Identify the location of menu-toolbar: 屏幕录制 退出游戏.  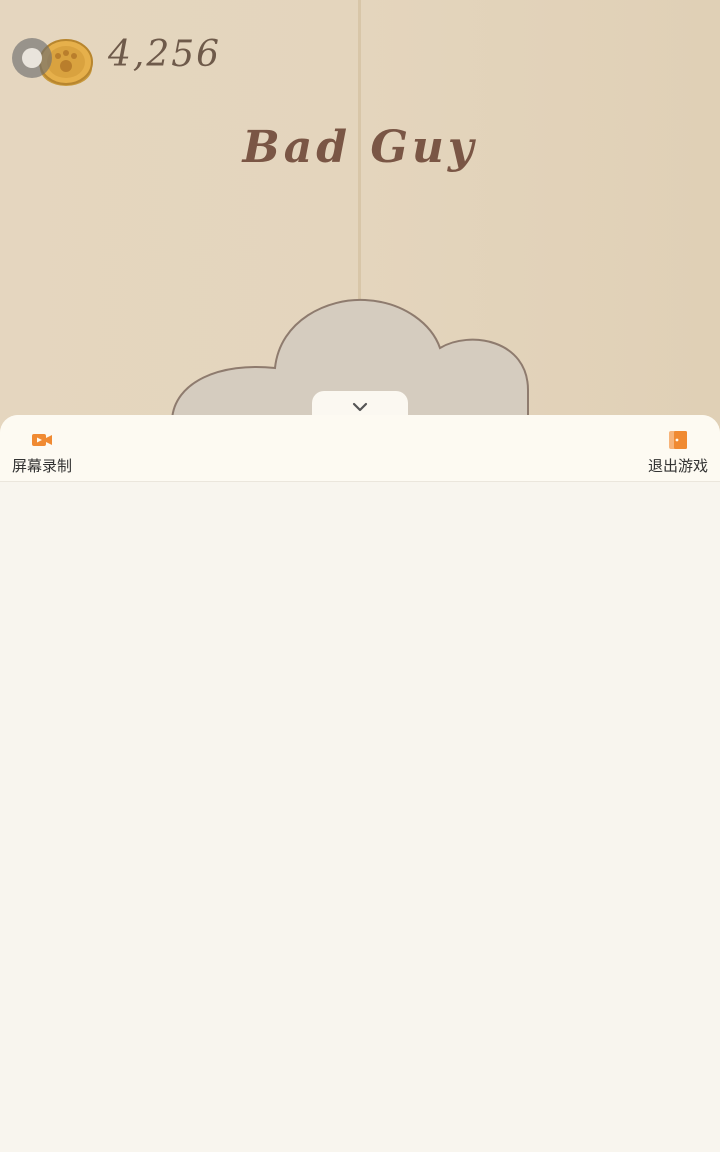
(360, 448).